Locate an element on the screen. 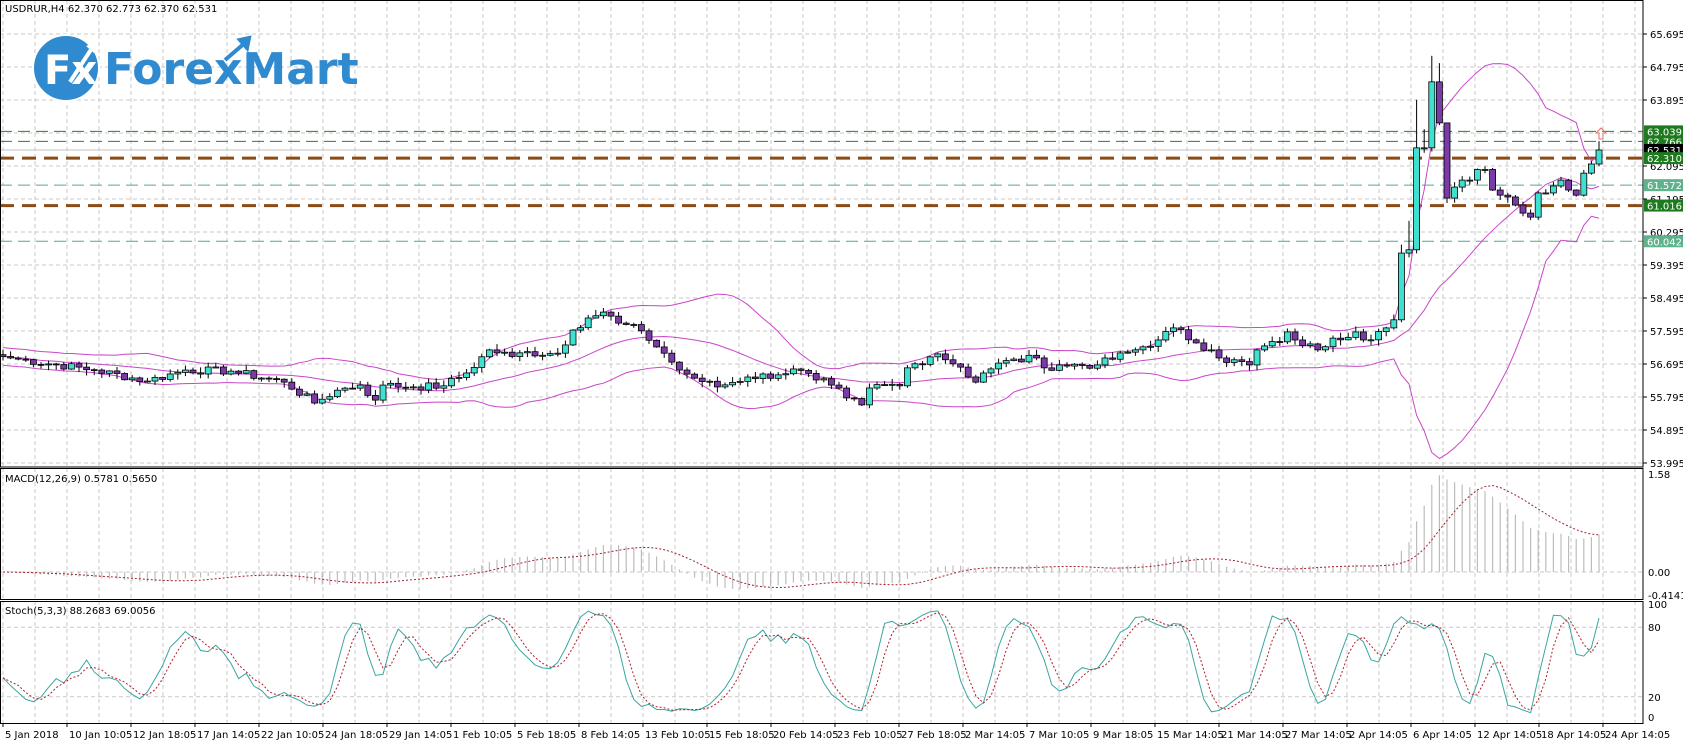 The image size is (1683, 744). time-axis-label: 5 Jan 2018 is located at coordinates (32, 735).